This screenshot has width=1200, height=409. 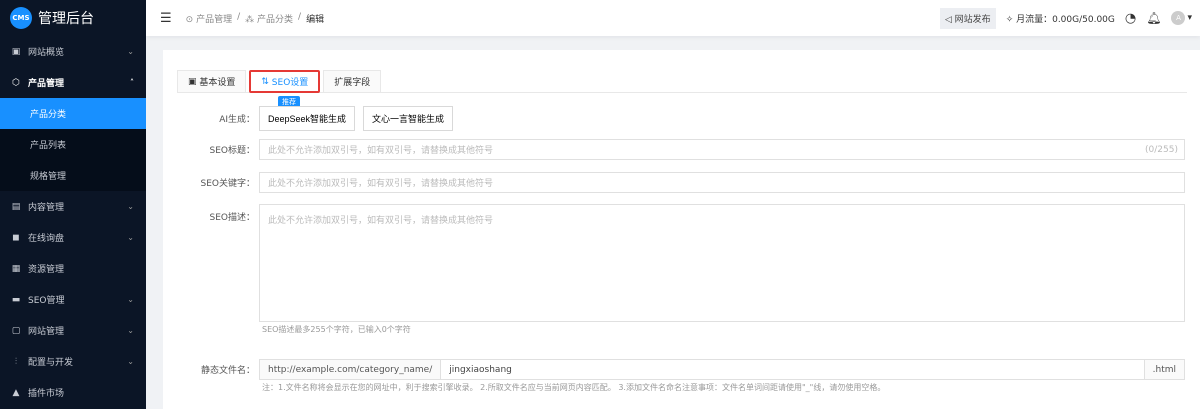 What do you see at coordinates (73, 175) in the screenshot?
I see `sidebar-item-specs: 规格管理` at bounding box center [73, 175].